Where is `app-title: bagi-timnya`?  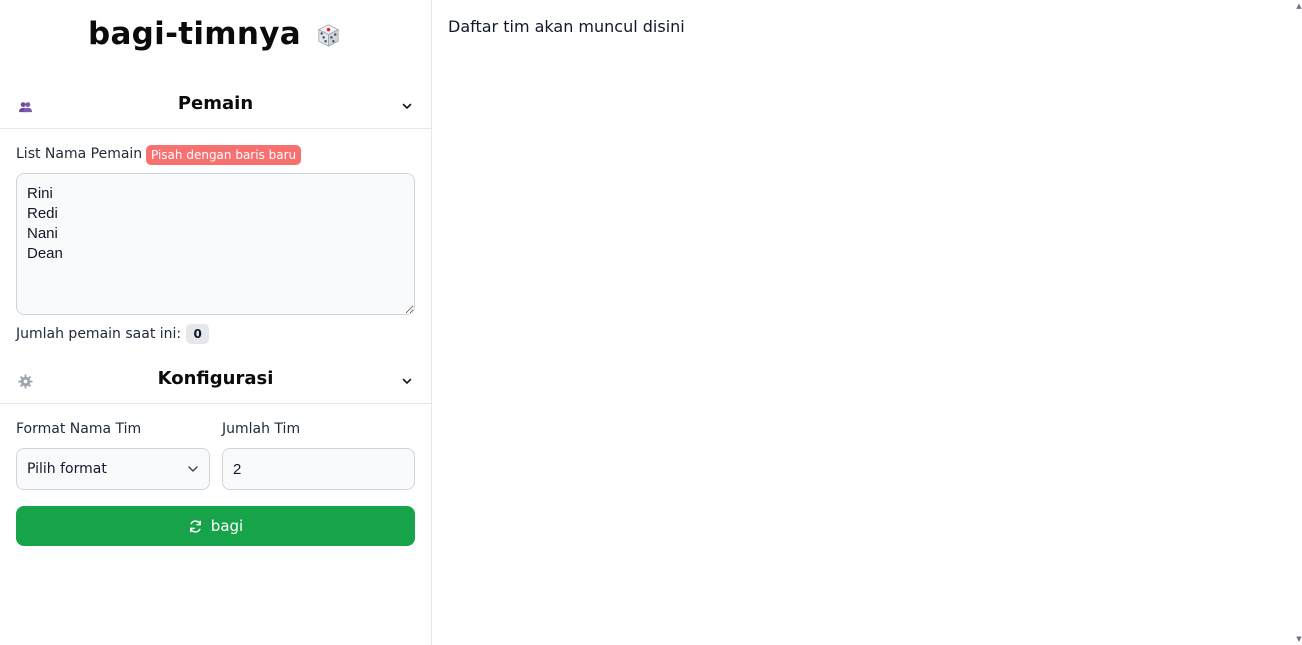
app-title: bagi-timnya is located at coordinates (194, 34).